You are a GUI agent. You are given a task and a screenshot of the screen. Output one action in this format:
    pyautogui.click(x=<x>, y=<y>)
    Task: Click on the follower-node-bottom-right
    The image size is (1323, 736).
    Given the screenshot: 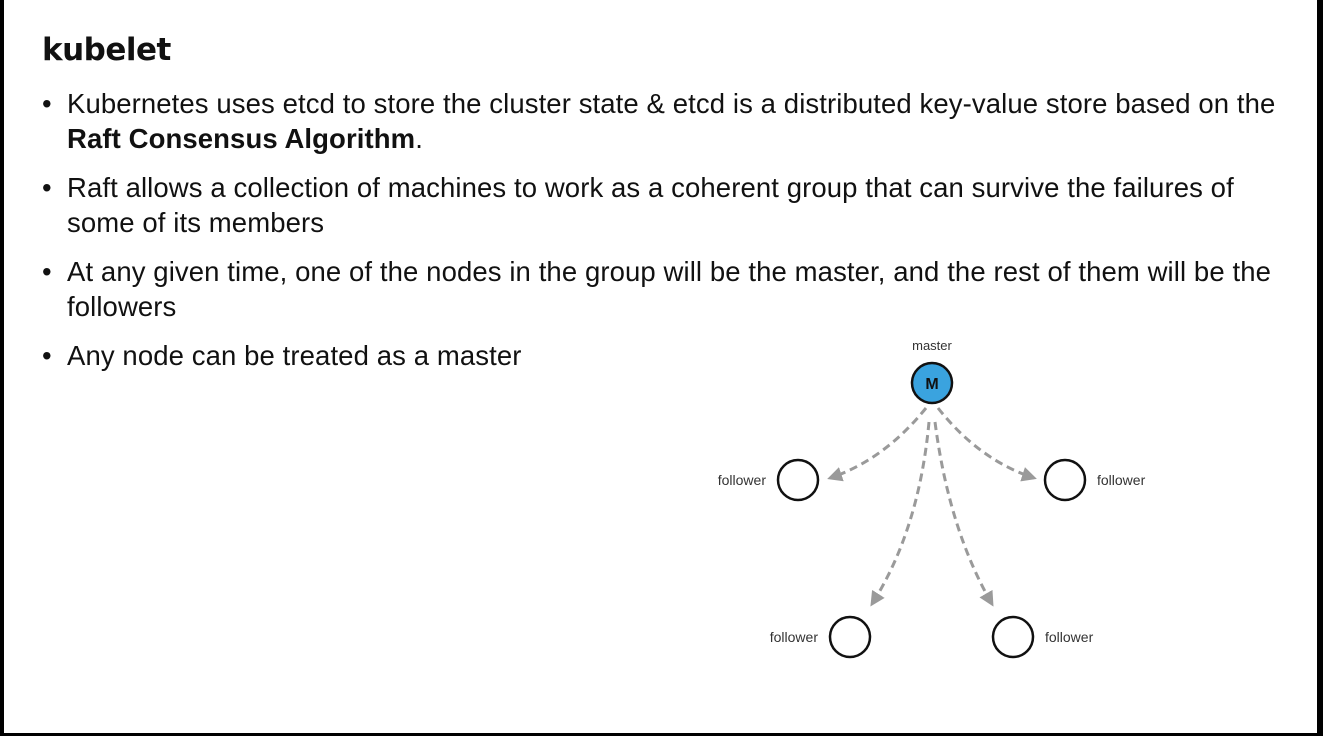 What is the action you would take?
    pyautogui.click(x=1013, y=637)
    